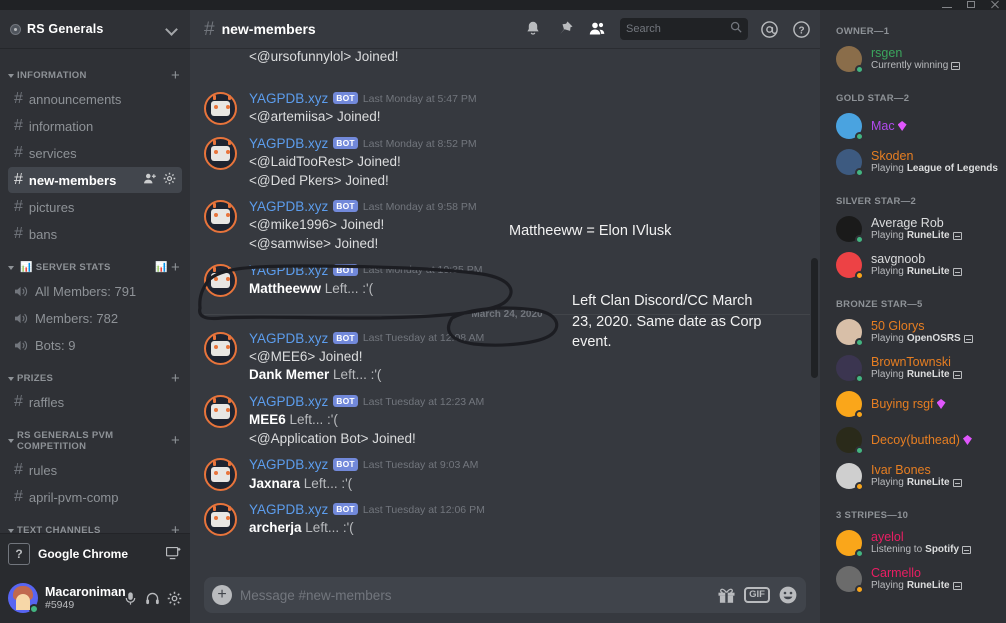 This screenshot has width=1006, height=623. I want to click on sidebar-item-members-782: Members: 782, so click(95, 318).